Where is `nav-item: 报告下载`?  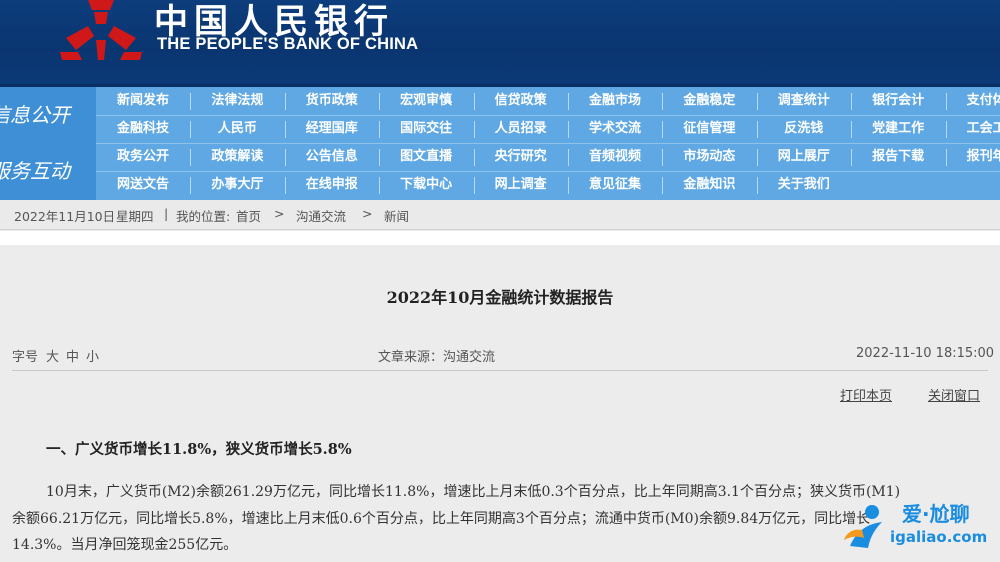 nav-item: 报告下载 is located at coordinates (898, 157).